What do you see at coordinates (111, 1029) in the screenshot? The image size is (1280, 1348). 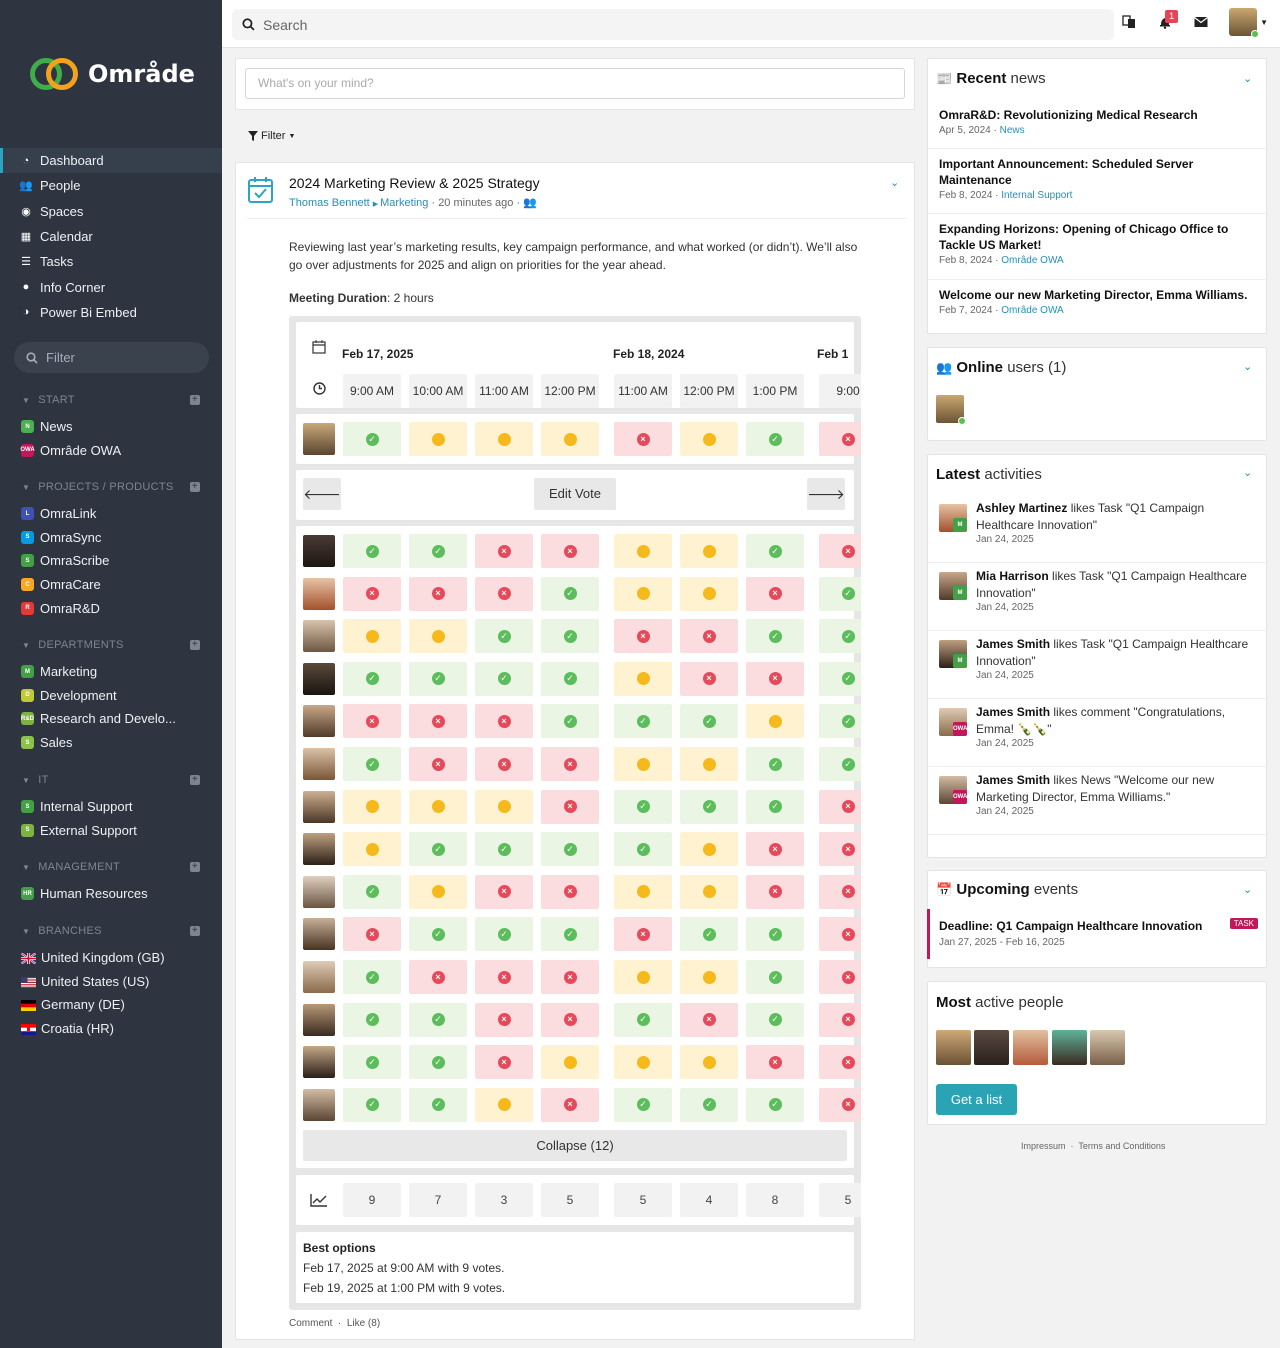 I see `sidebar-item-croatia-hr: Croatia (HR)` at bounding box center [111, 1029].